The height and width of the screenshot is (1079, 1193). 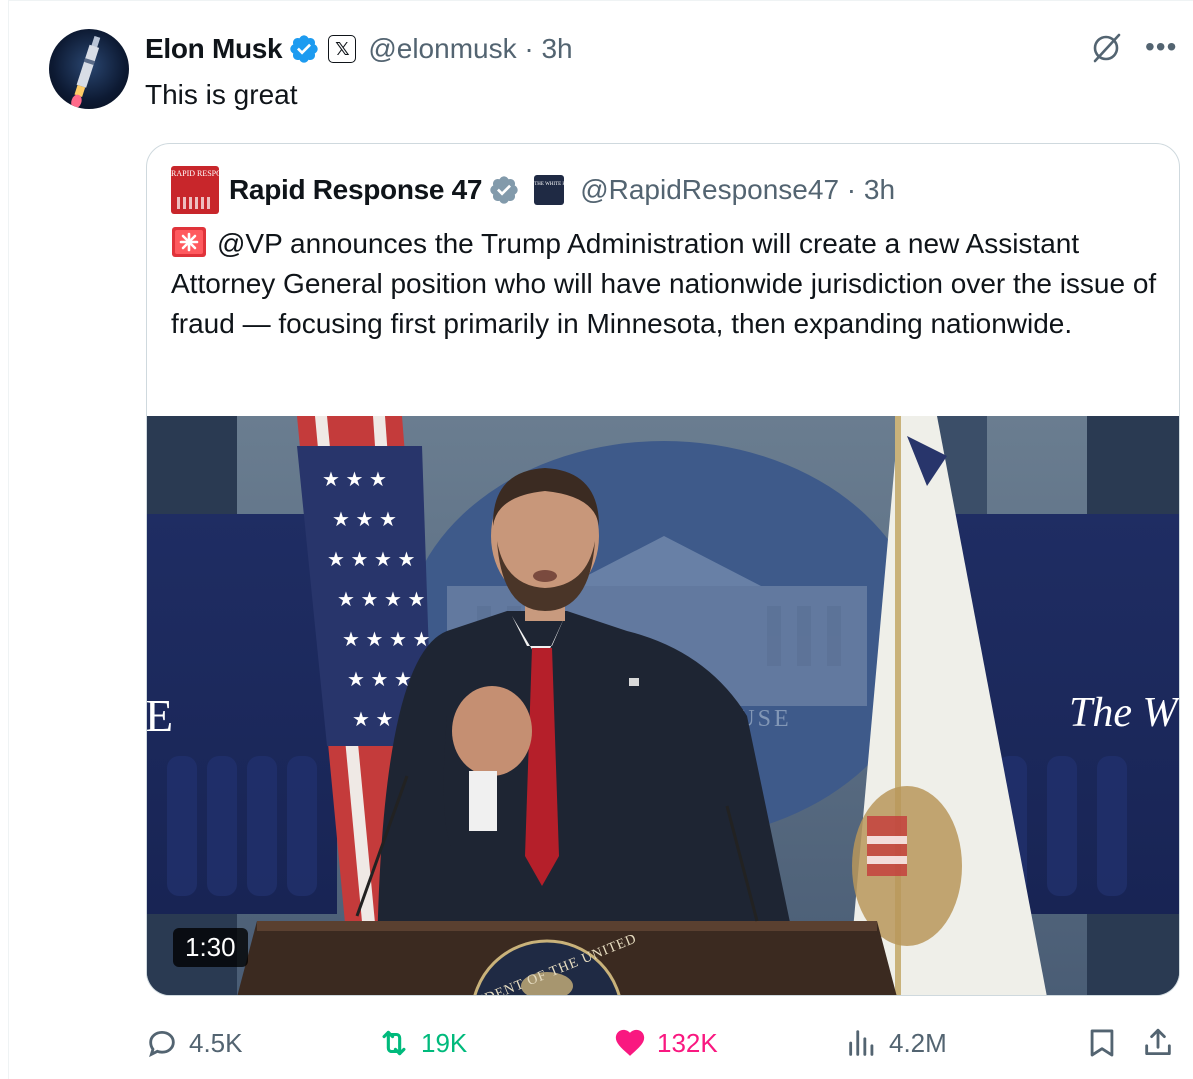 I want to click on repost-icon, so click(x=394, y=1043).